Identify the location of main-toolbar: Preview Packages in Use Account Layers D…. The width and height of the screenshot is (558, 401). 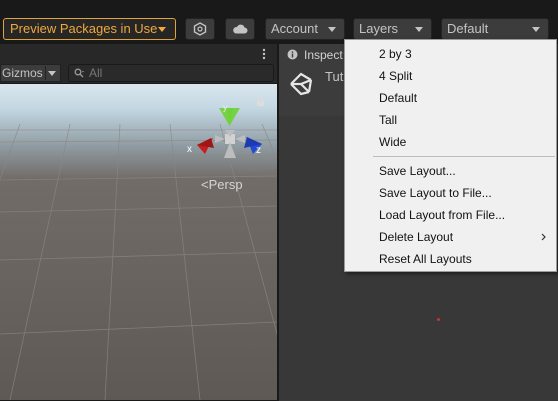
(279, 21).